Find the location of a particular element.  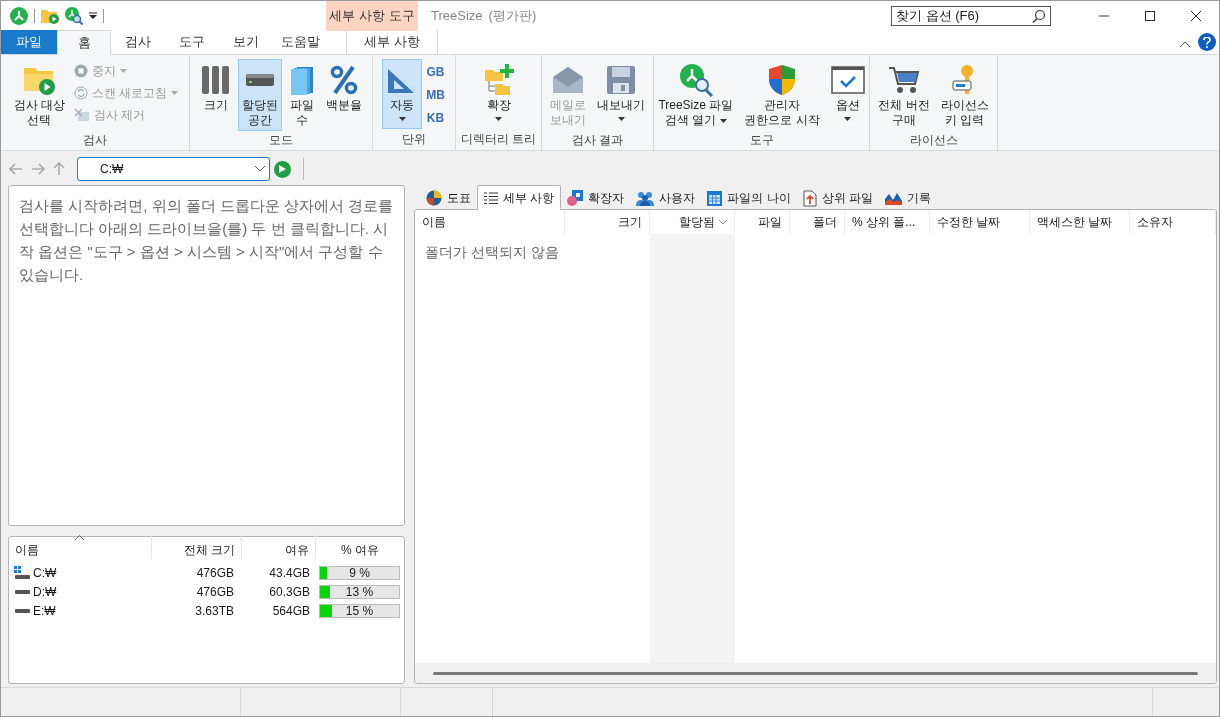

column-header: 수정한 날짜 is located at coordinates (980, 222).